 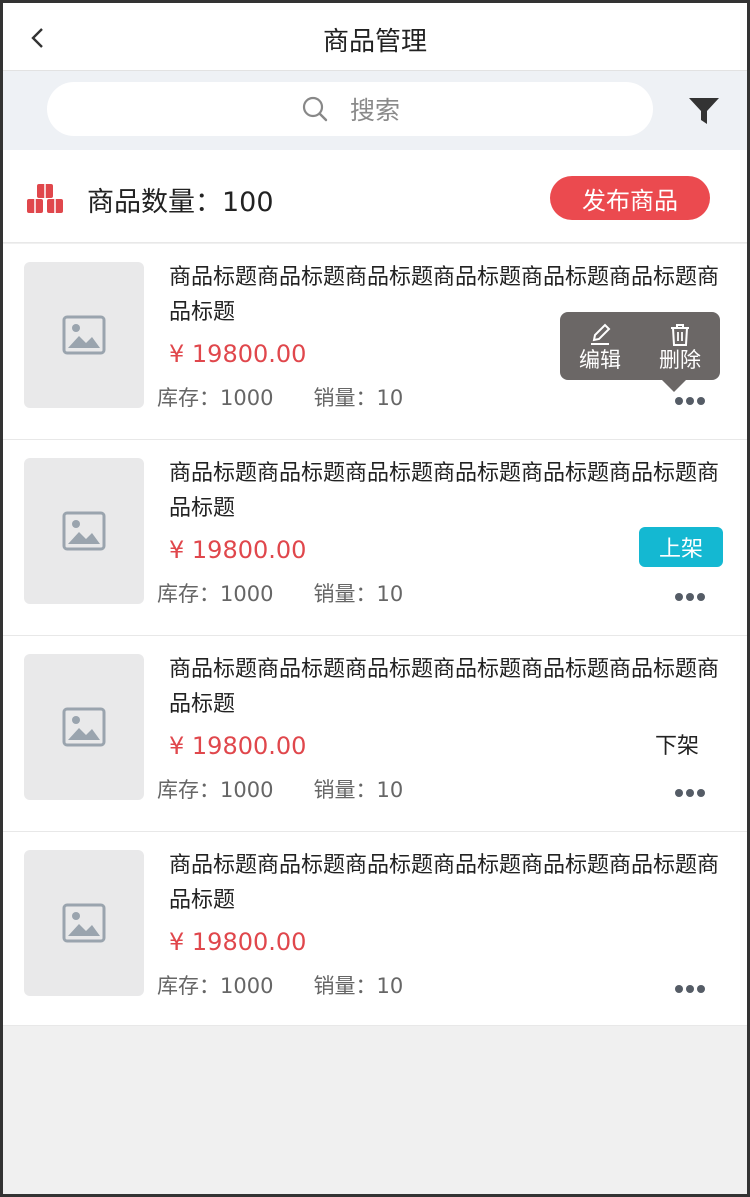 I want to click on boxes-icon, so click(x=45, y=198).